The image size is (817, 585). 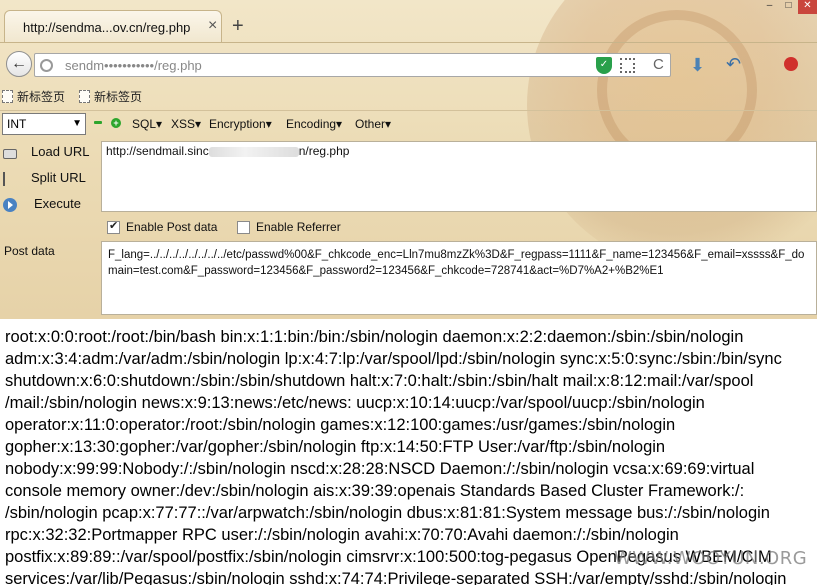 I want to click on reload-icon: C, so click(x=658, y=64).